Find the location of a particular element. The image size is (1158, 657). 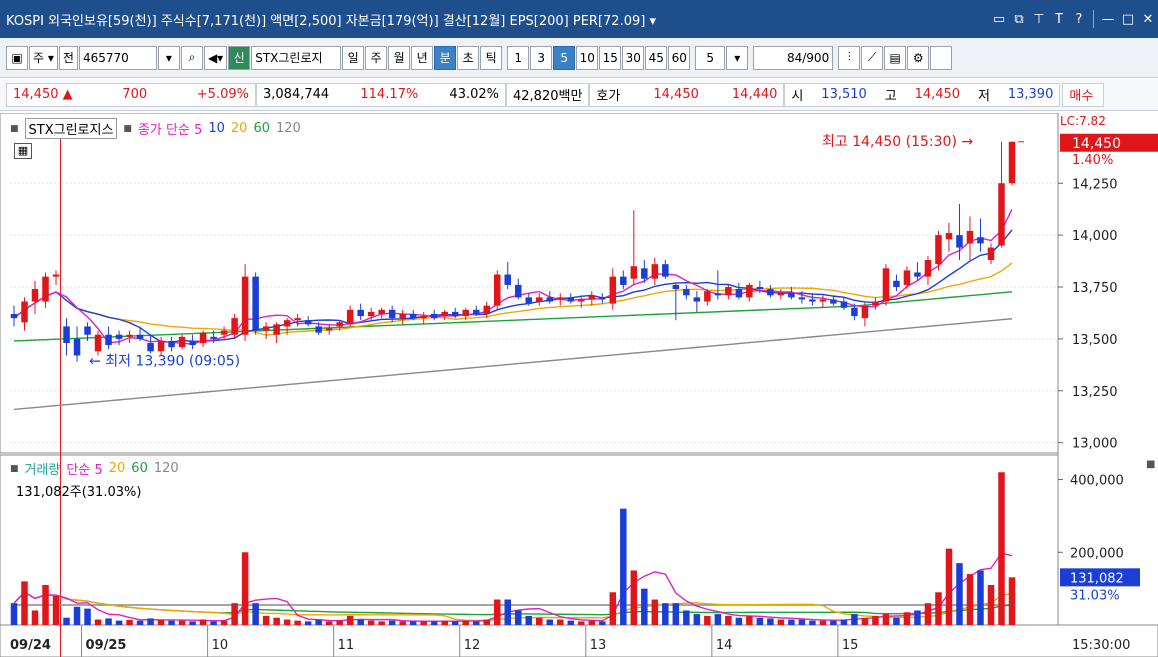

tab-week: 주 is located at coordinates (376, 57).